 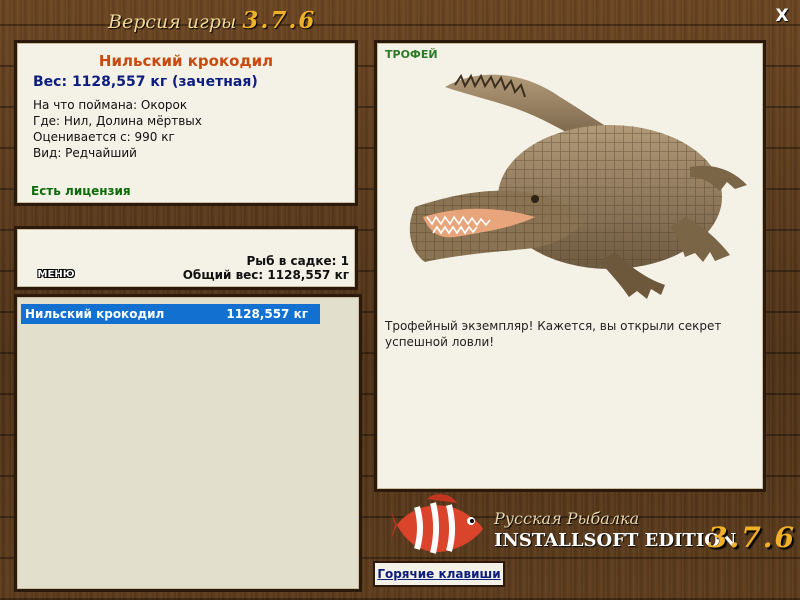 I want to click on fish-weight: Вес: 1128,557 кг (зачетная), so click(x=145, y=82).